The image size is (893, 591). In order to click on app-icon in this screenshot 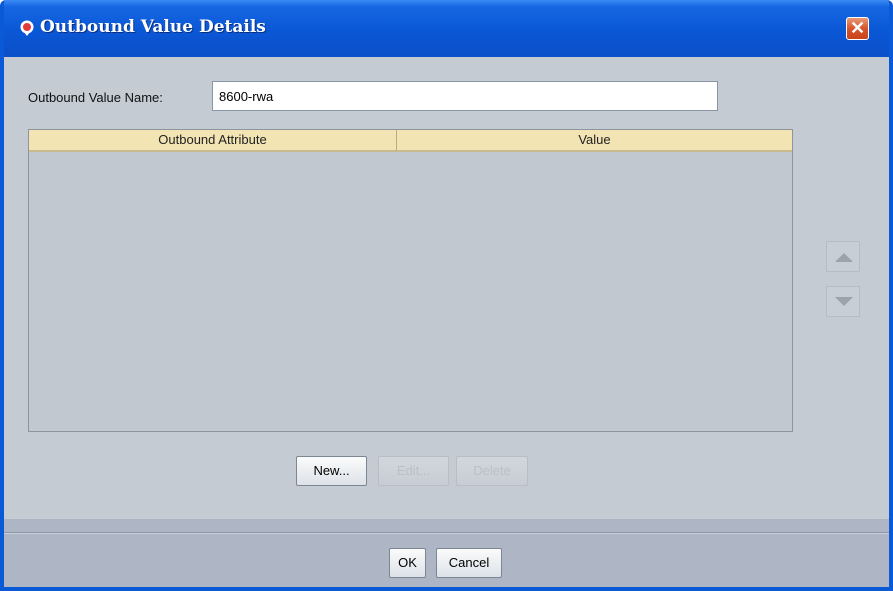, I will do `click(27, 28)`.